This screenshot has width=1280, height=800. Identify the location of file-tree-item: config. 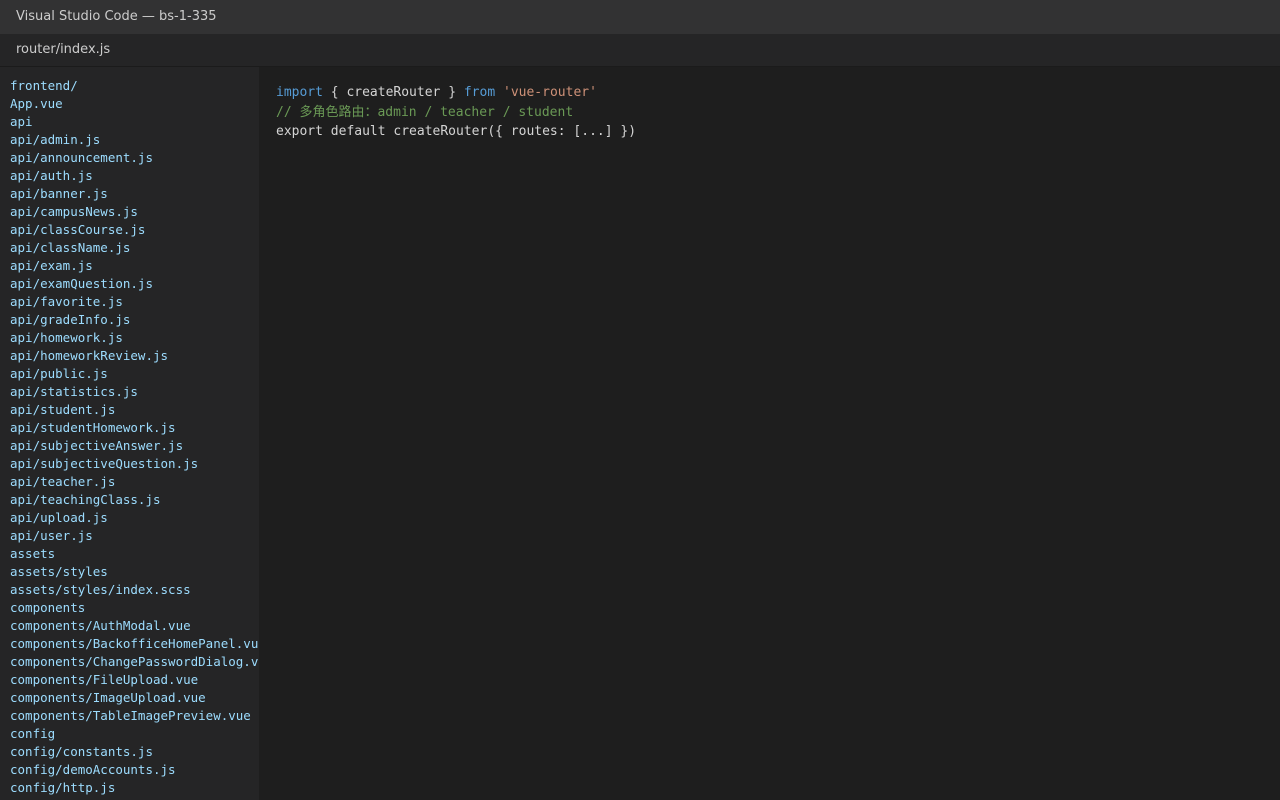
(129, 734).